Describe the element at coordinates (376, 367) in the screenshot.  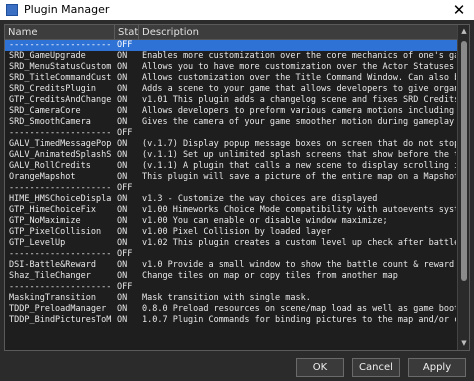
I see `cancel-button: Cancel` at that location.